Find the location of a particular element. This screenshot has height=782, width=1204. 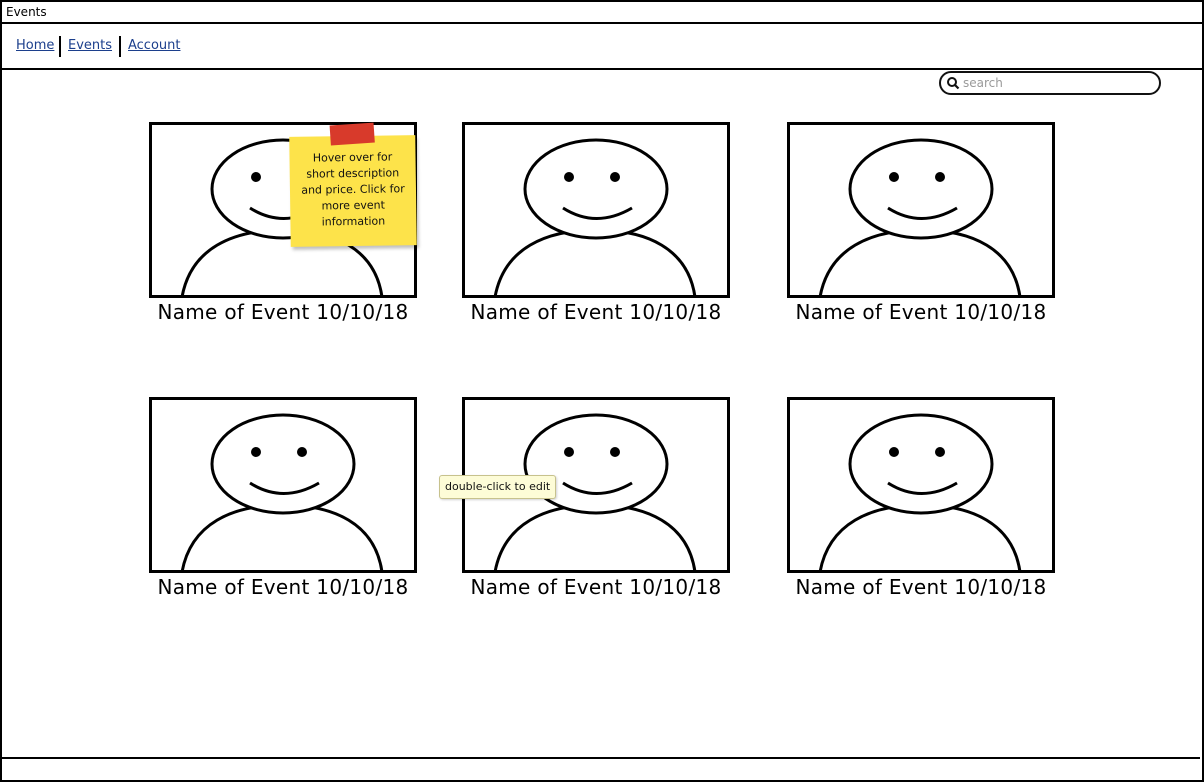

nav-link-events: Events is located at coordinates (90, 45).